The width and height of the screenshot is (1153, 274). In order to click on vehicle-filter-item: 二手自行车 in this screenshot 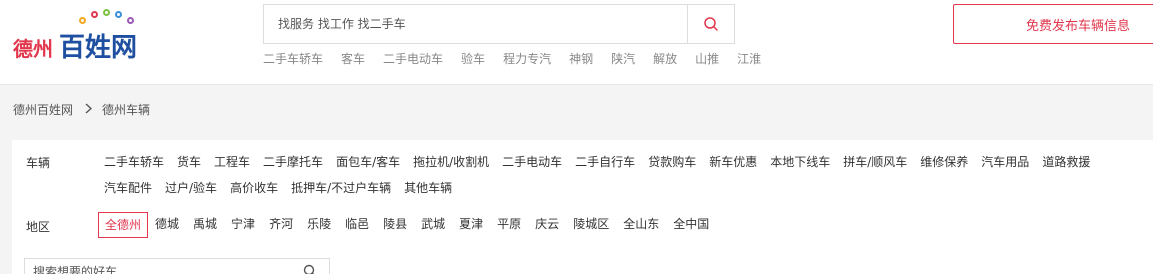, I will do `click(605, 162)`.